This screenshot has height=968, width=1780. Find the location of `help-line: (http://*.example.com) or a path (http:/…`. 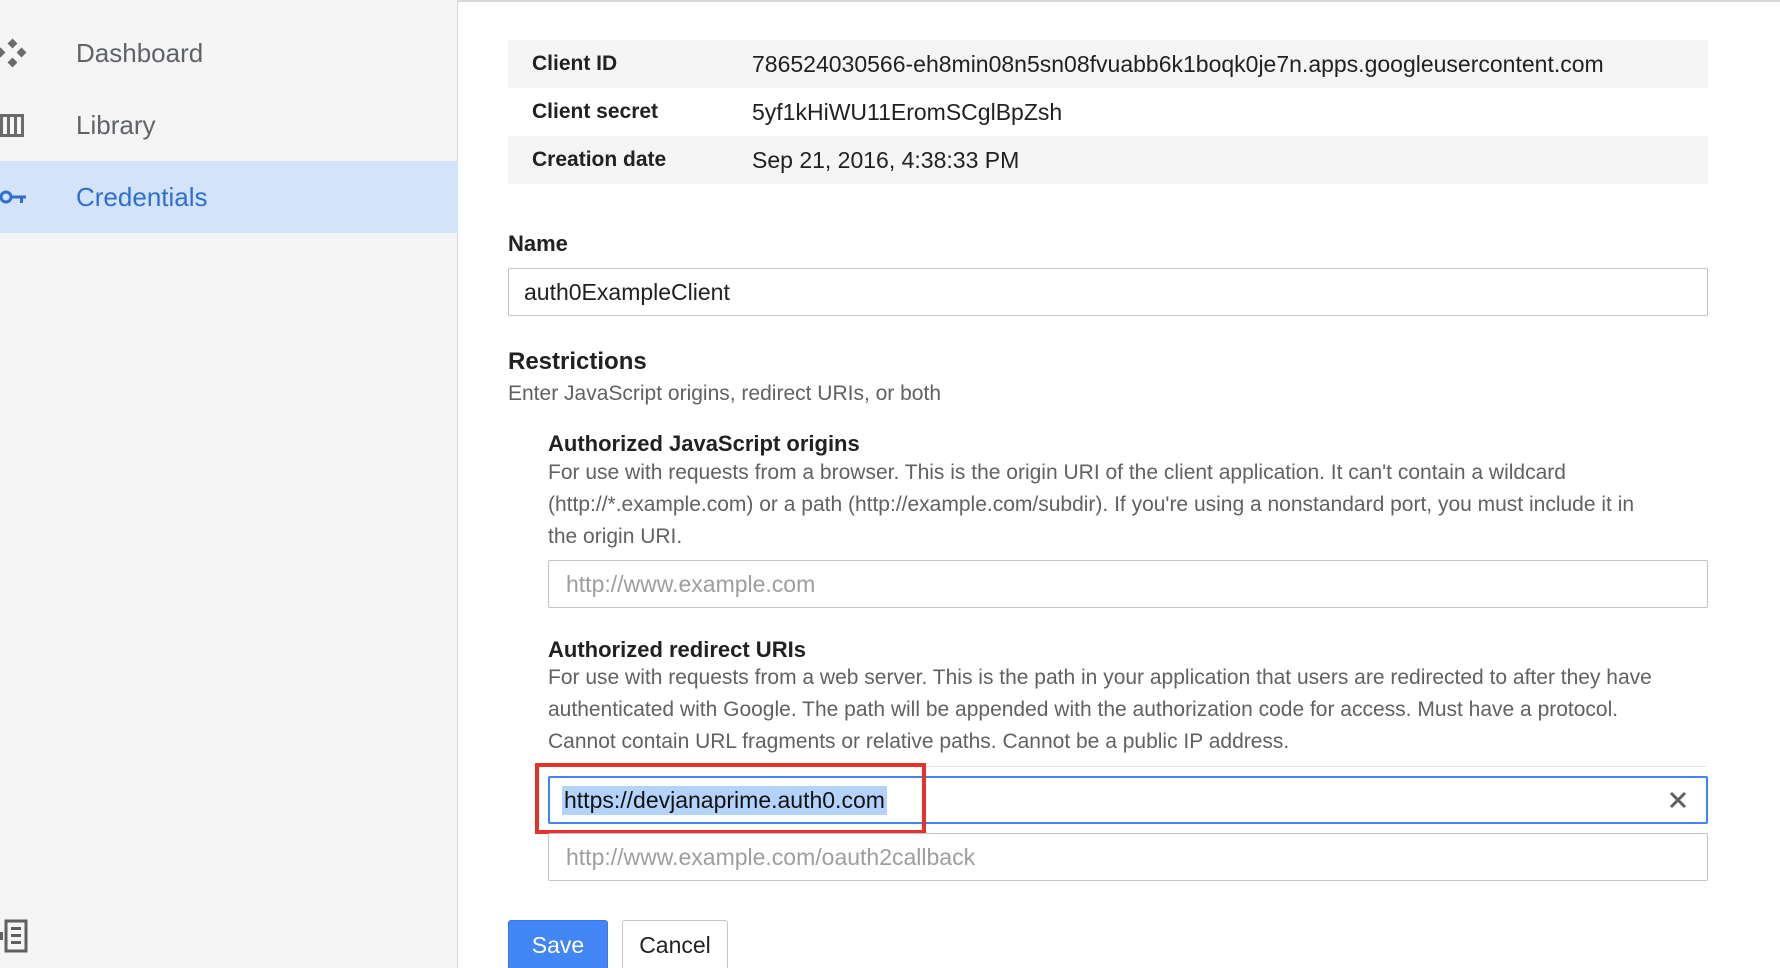

help-line: (http://*.example.com) or a path (http:/… is located at coordinates (1091, 504).